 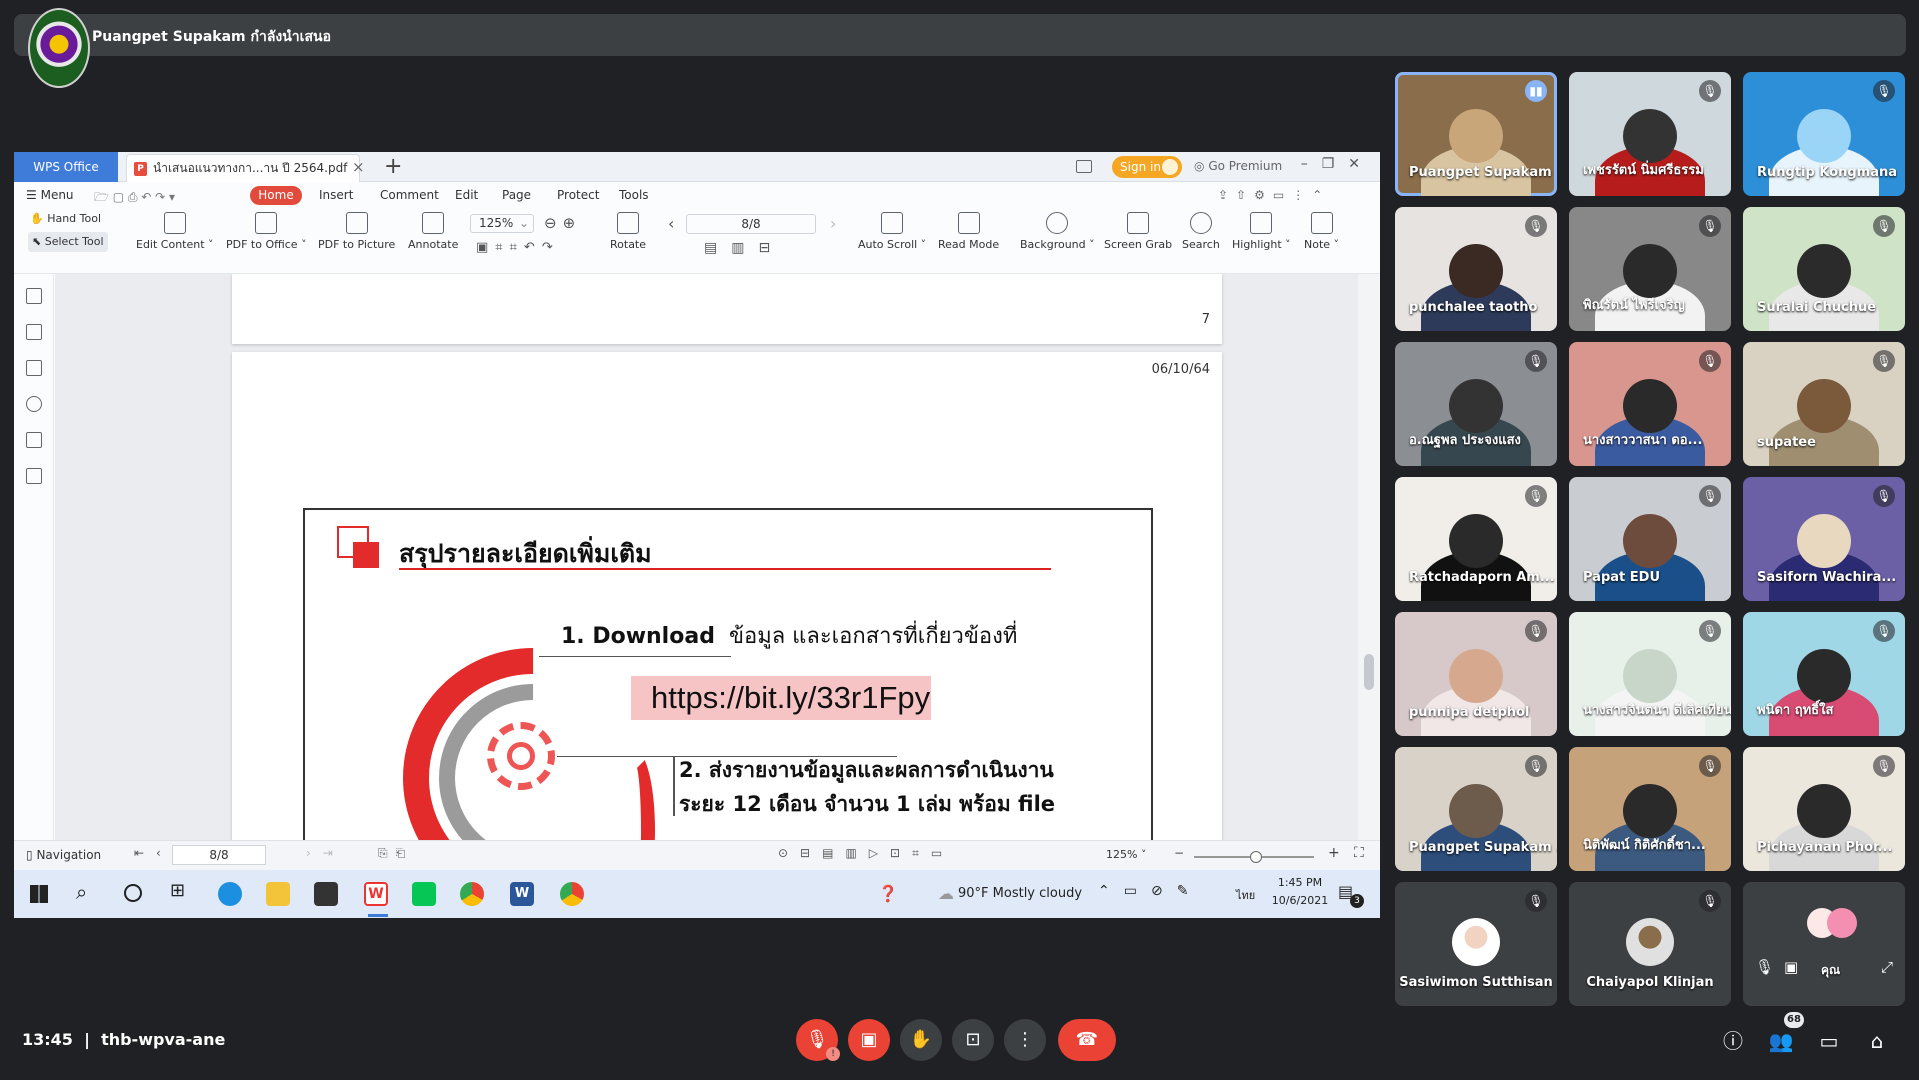 I want to click on page-layout-icons: ▤▥⊟, so click(x=744, y=248).